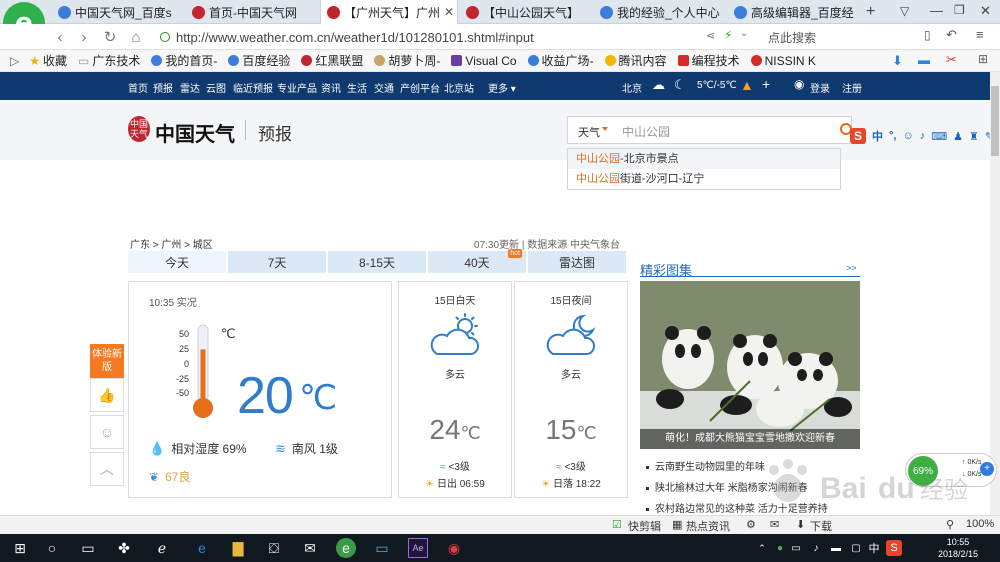  Describe the element at coordinates (704, 179) in the screenshot. I see `suggestion-item: 中山公园街道-沙河口-辽宁` at that location.